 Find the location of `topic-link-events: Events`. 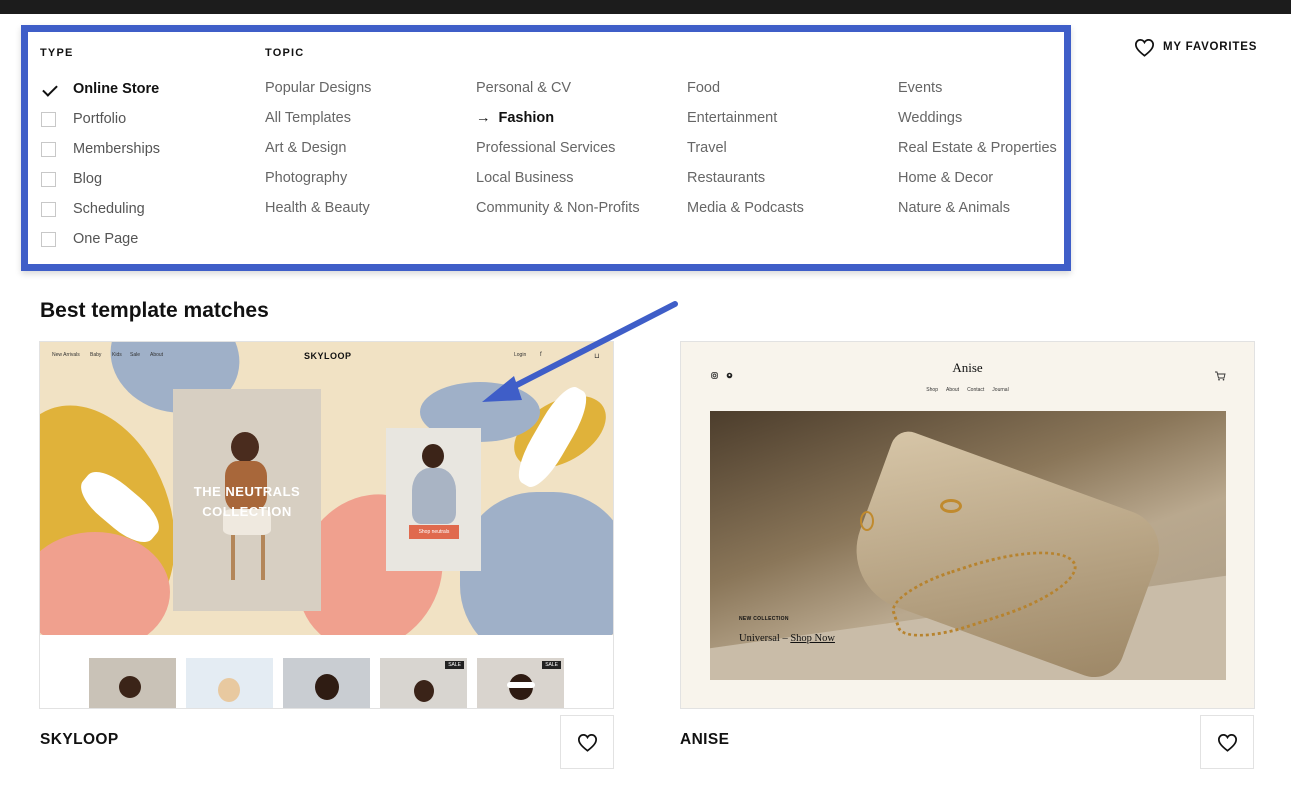

topic-link-events: Events is located at coordinates (920, 88).